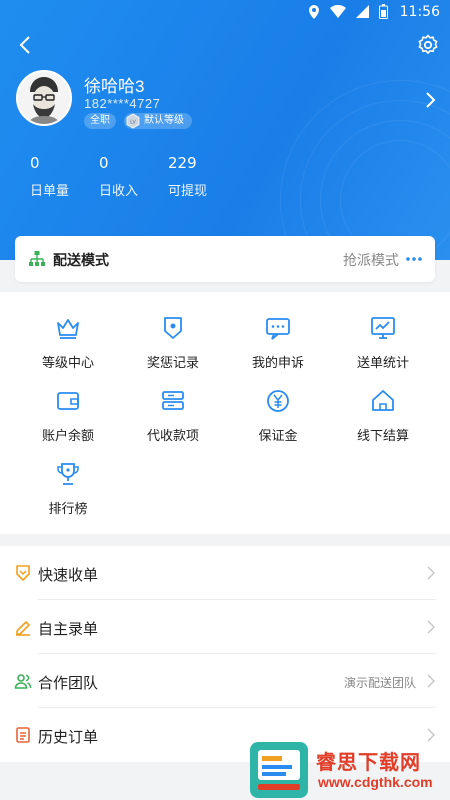 The width and height of the screenshot is (450, 800). Describe the element at coordinates (23, 573) in the screenshot. I see `quick-order-icon` at that location.